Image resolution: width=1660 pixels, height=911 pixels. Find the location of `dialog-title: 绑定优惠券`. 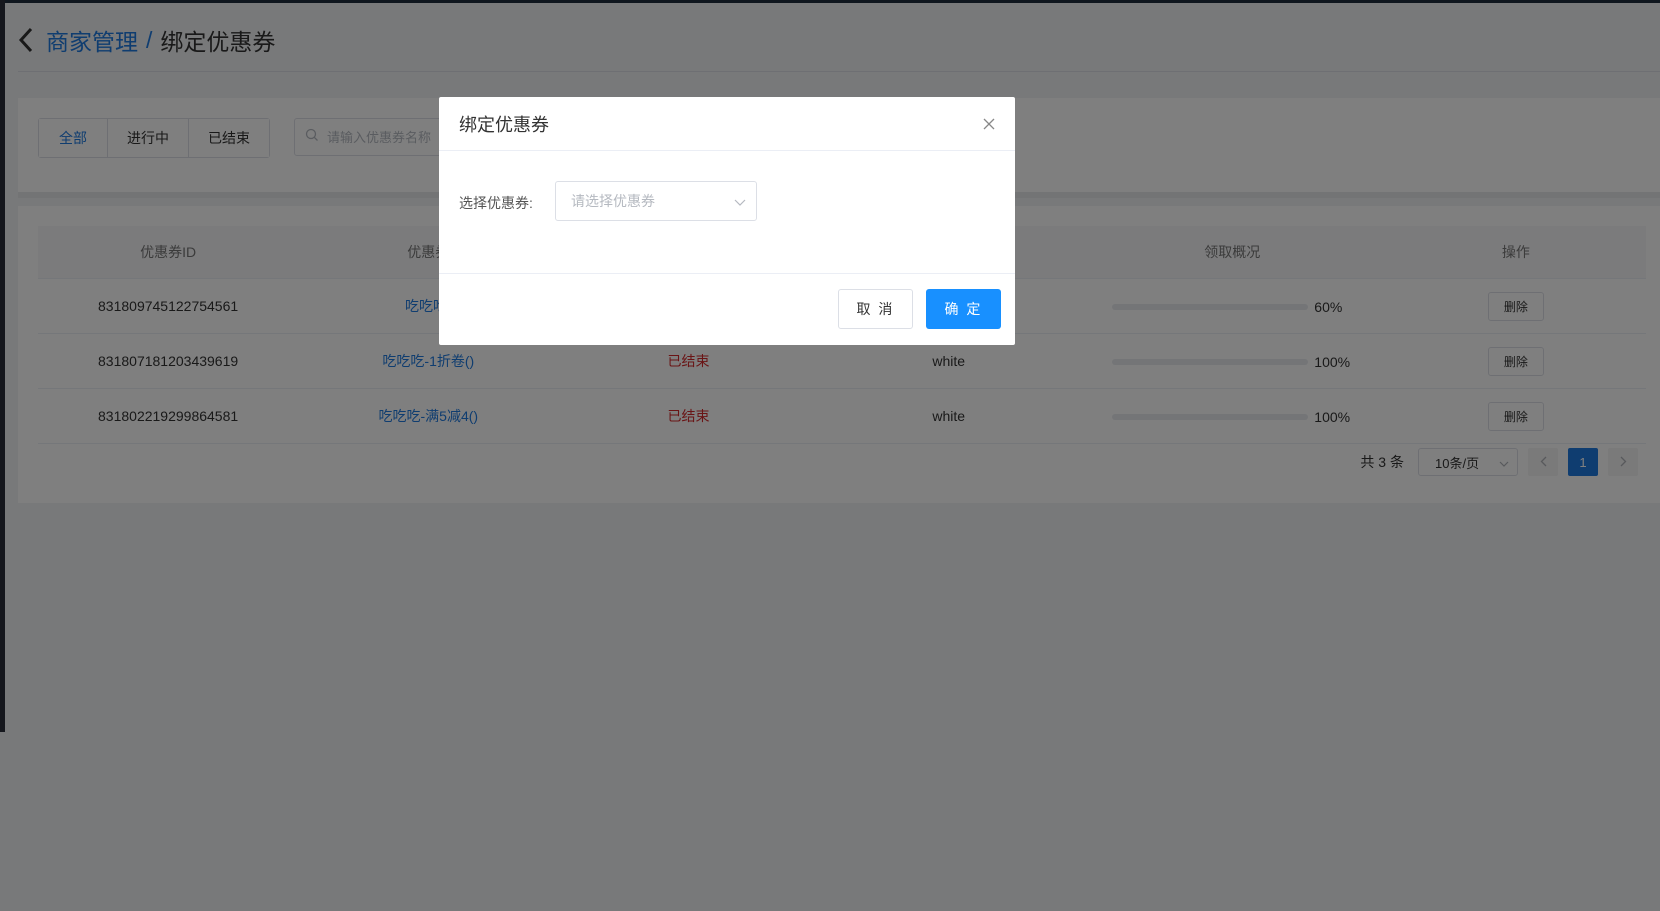

dialog-title: 绑定优惠券 is located at coordinates (504, 124).